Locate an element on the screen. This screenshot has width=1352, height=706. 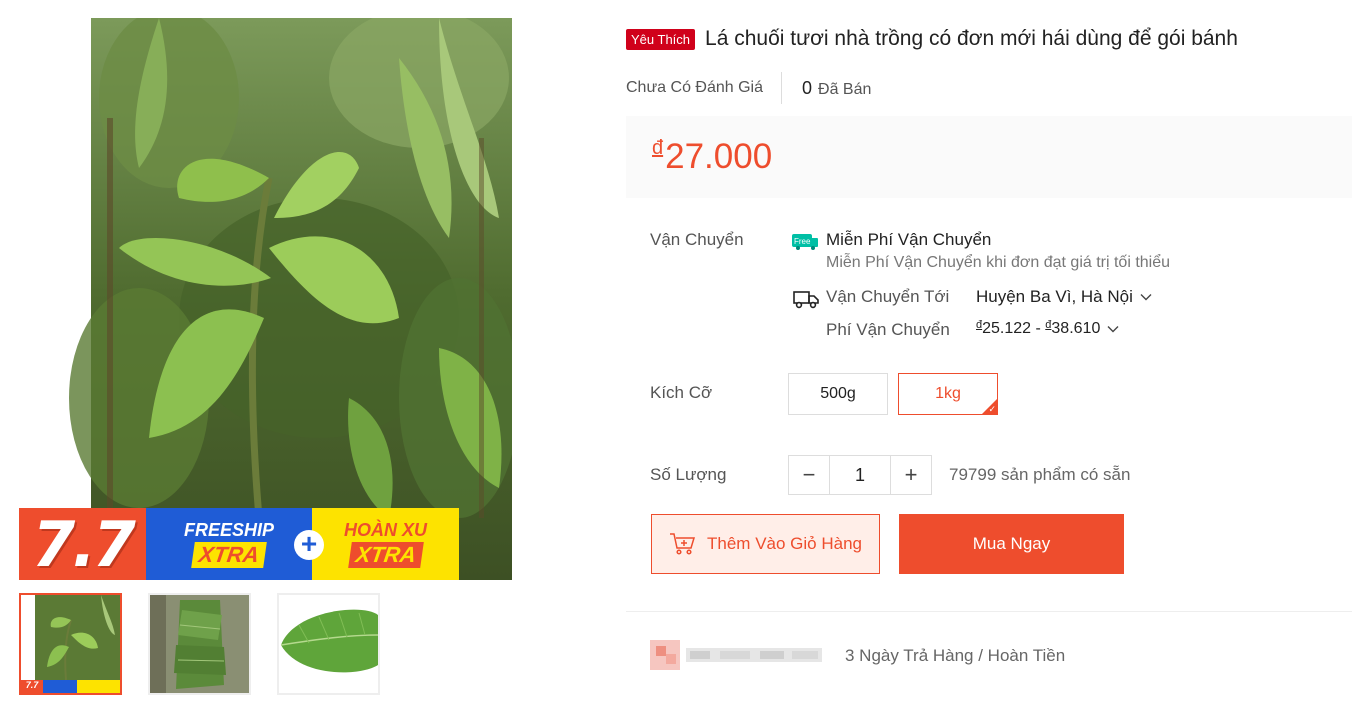
ship-to-location: Huyện Ba Vì, Hà Nội is located at coordinates (1054, 296).